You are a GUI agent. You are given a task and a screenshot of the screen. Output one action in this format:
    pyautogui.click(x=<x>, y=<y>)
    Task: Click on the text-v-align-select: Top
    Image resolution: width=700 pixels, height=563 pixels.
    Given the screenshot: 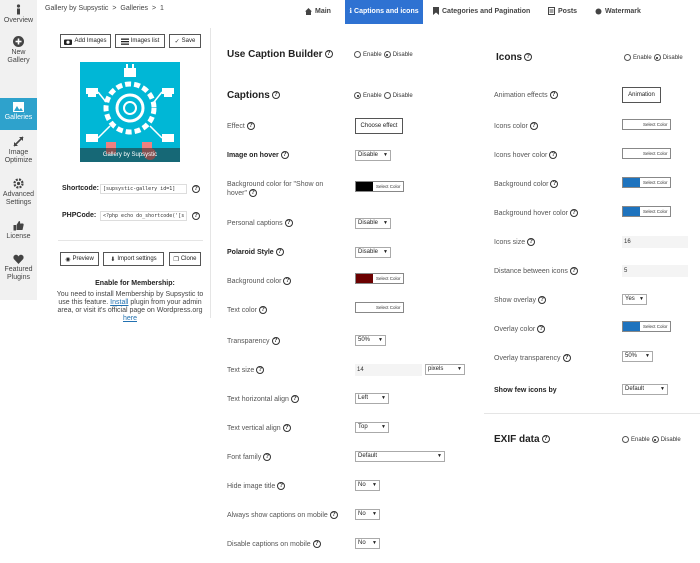 What is the action you would take?
    pyautogui.click(x=372, y=427)
    